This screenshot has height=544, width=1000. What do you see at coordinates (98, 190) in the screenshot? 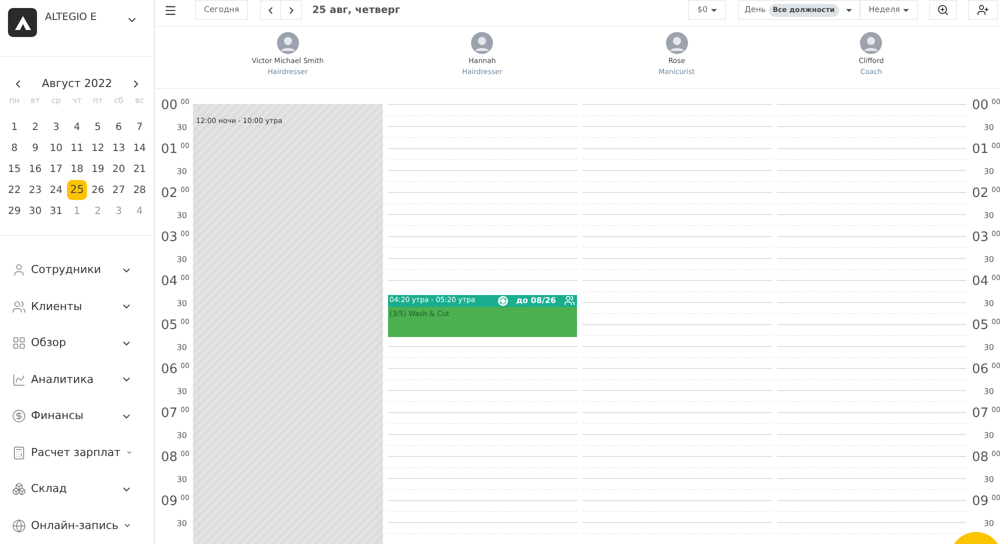
I see `calendar-day: 26` at bounding box center [98, 190].